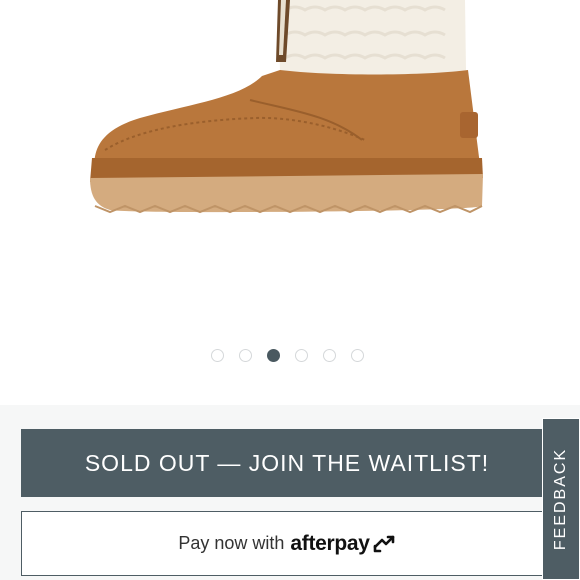 The height and width of the screenshot is (580, 580). I want to click on feedback-tab: FEEDBACK, so click(561, 499).